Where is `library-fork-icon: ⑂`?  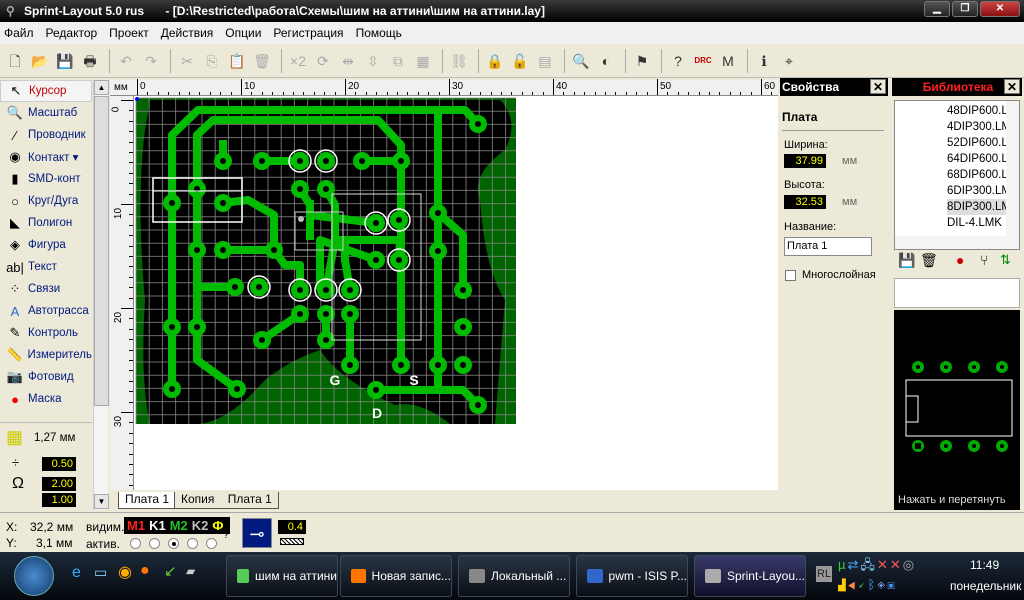 library-fork-icon: ⑂ is located at coordinates (984, 260).